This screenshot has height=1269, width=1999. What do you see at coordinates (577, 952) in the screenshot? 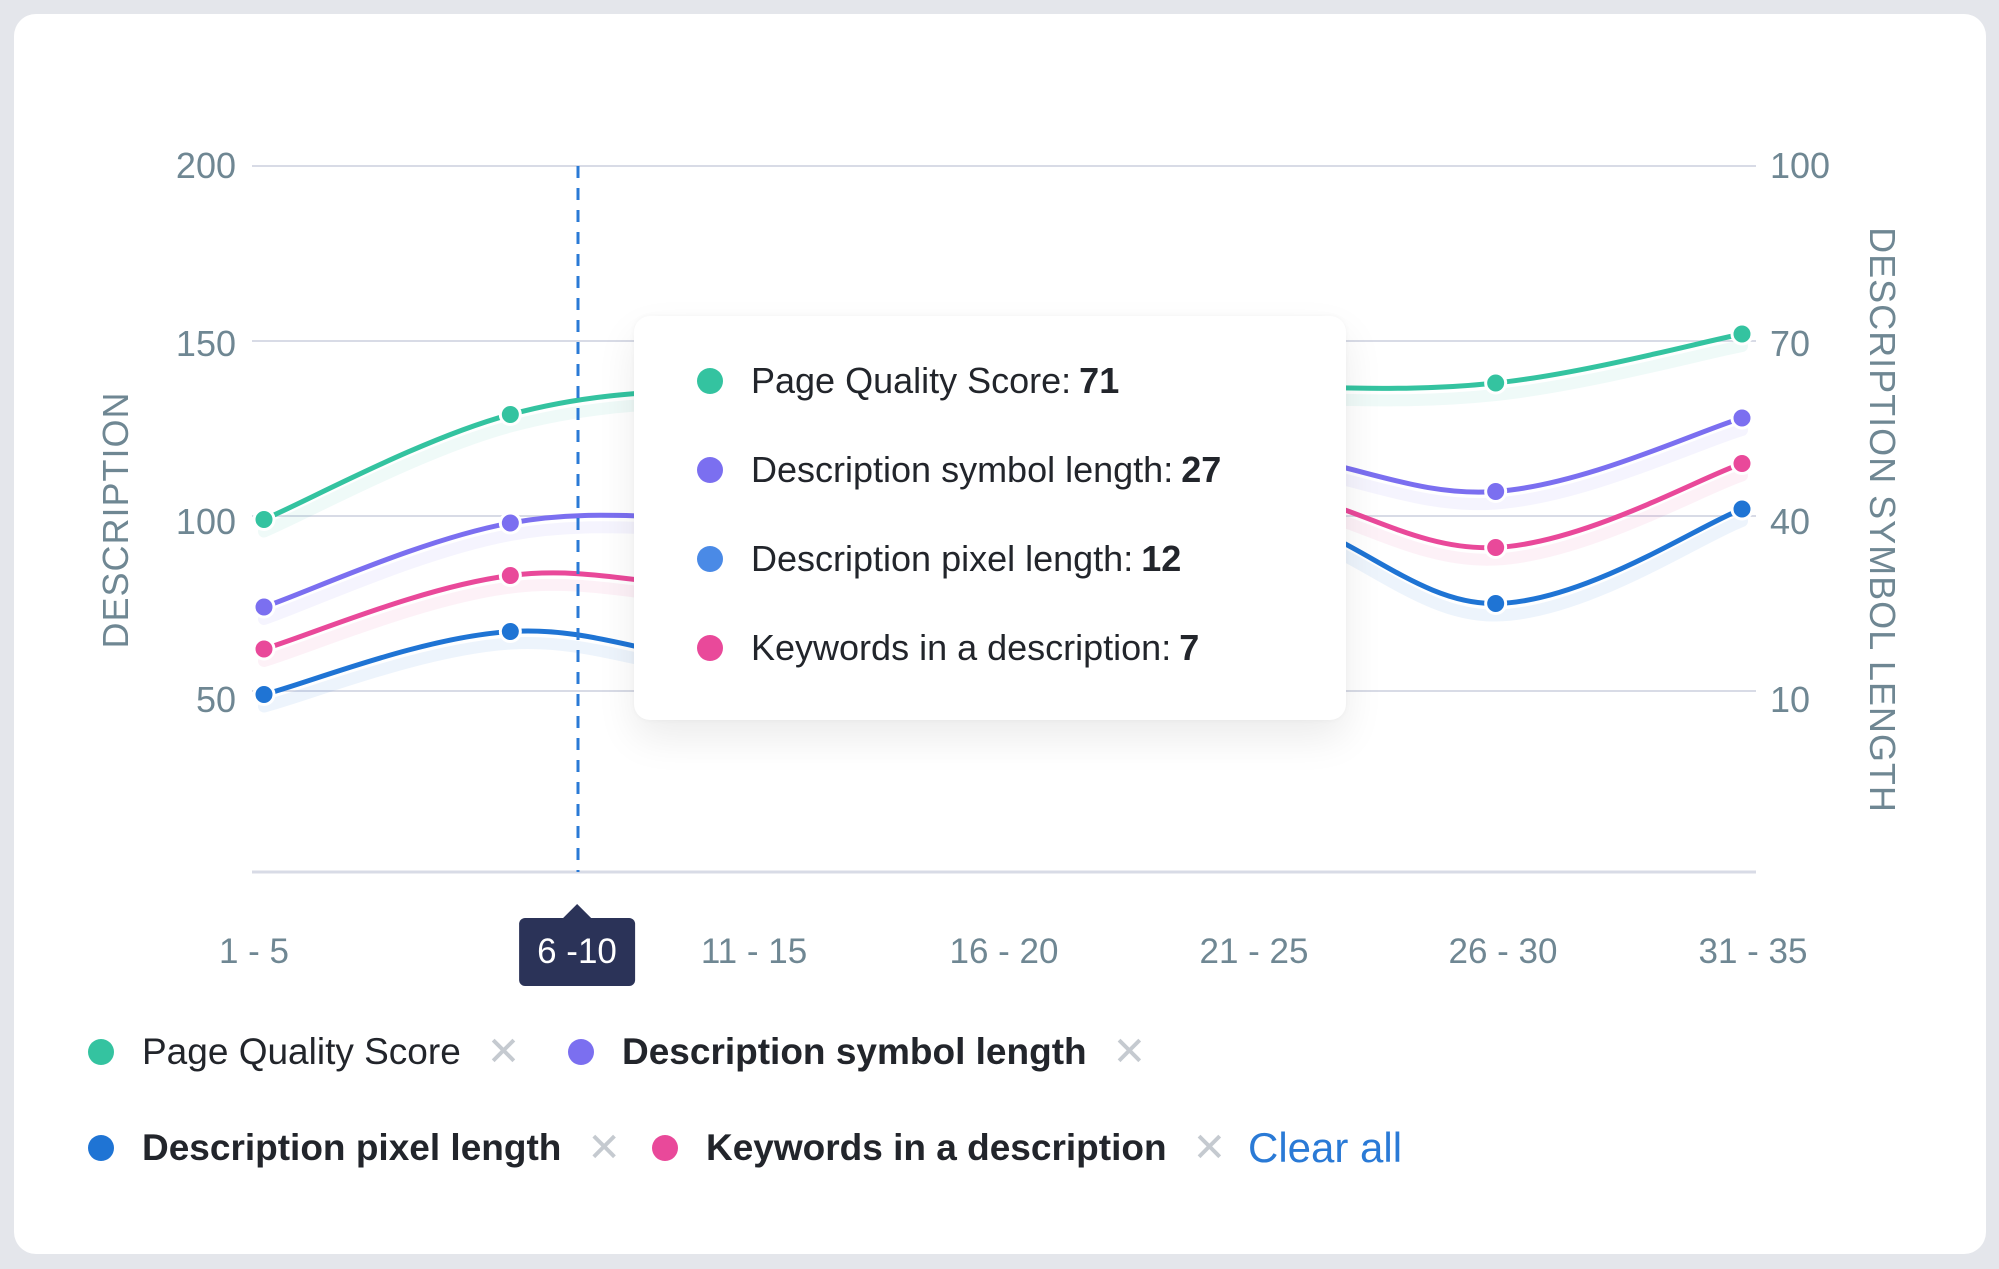
I see `x-tick-label-active: 6 -10` at bounding box center [577, 952].